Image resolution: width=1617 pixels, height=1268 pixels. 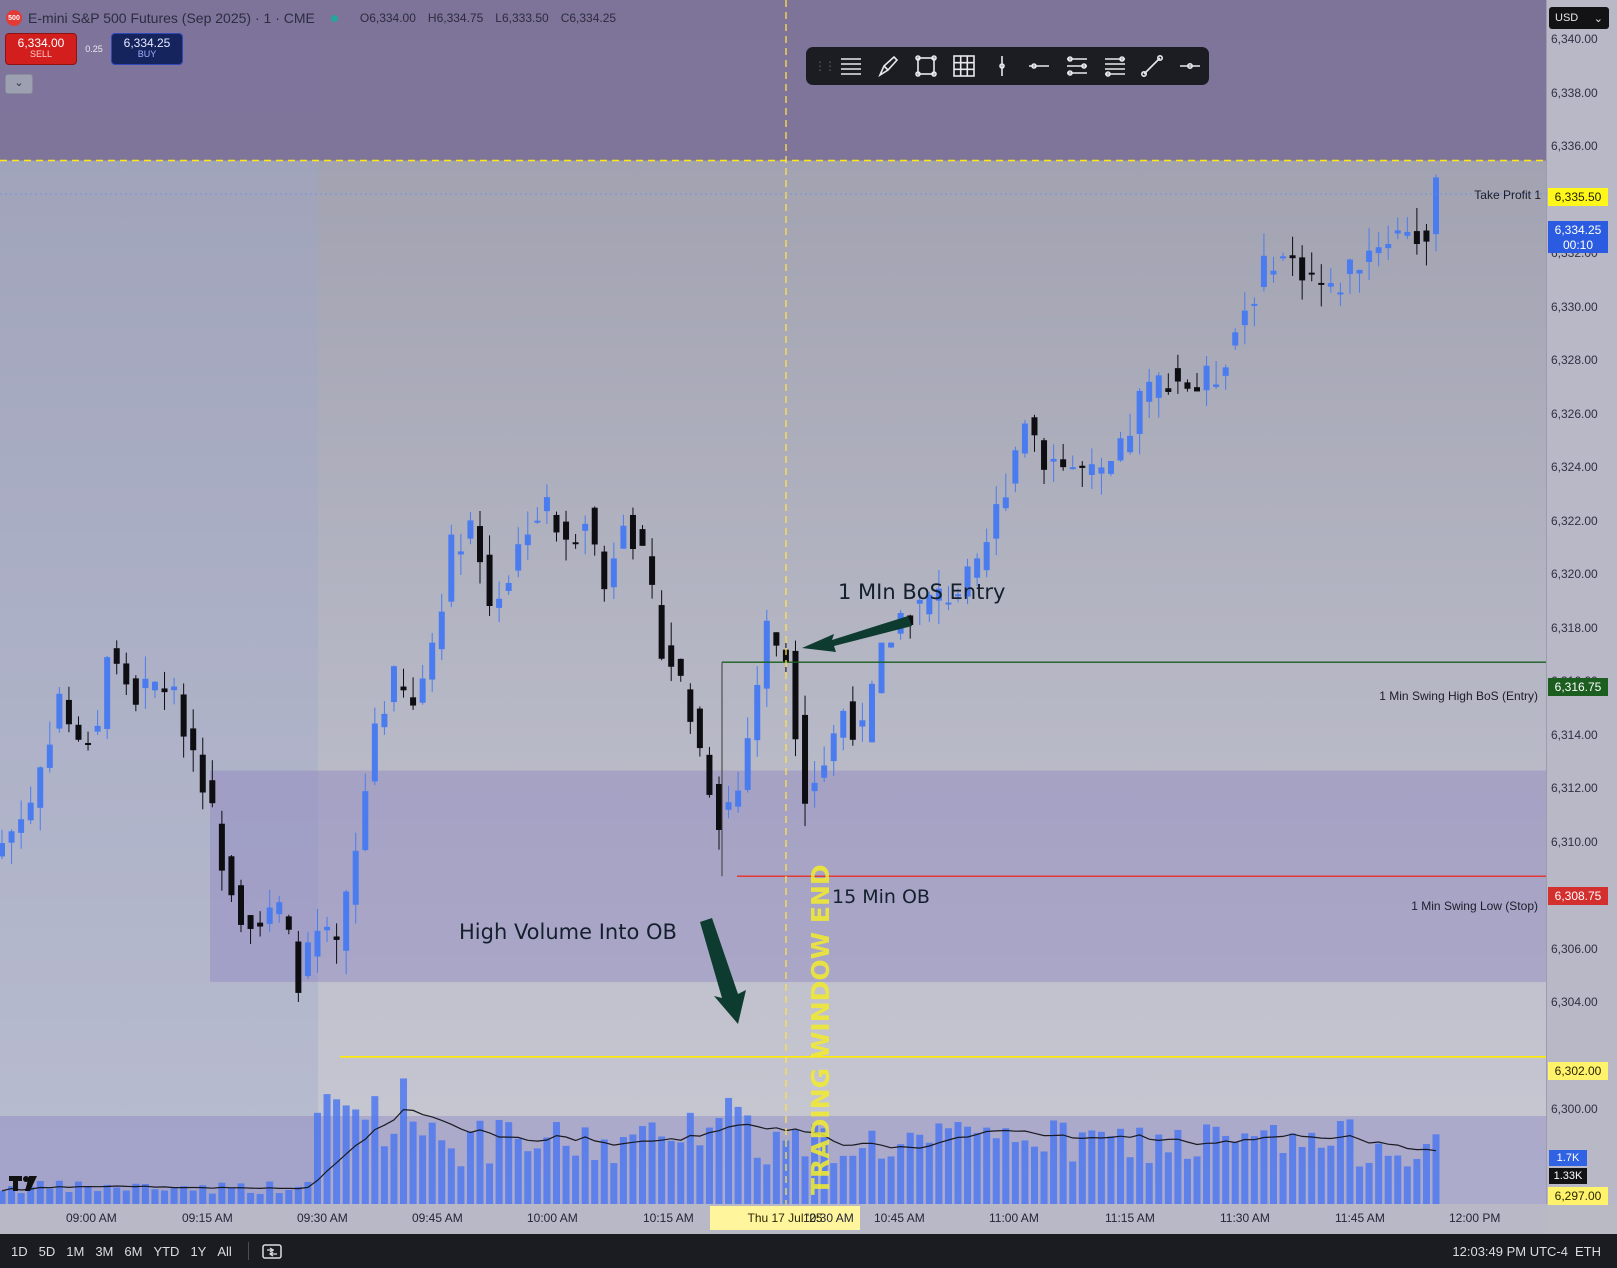 I want to click on parallel-channel-icon, so click(x=1077, y=66).